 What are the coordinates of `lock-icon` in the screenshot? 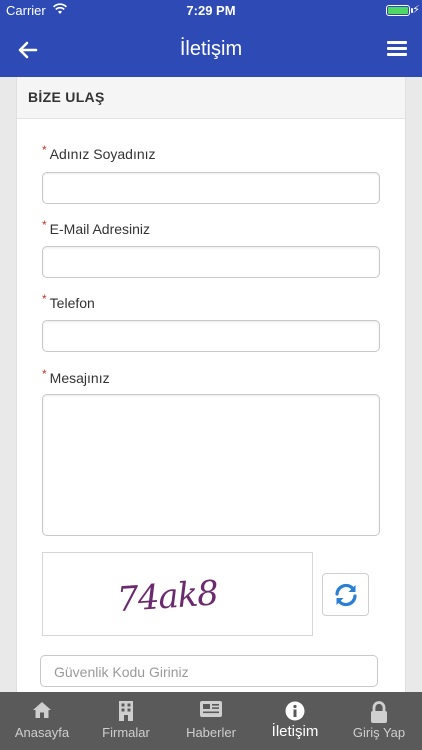 It's located at (379, 712).